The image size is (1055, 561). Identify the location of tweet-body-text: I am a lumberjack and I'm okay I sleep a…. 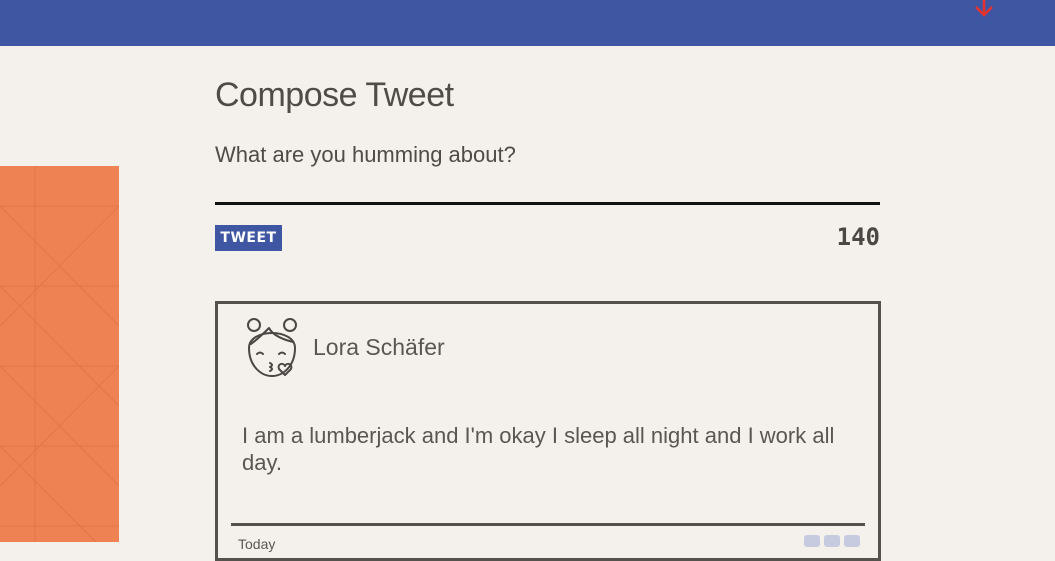
(538, 449).